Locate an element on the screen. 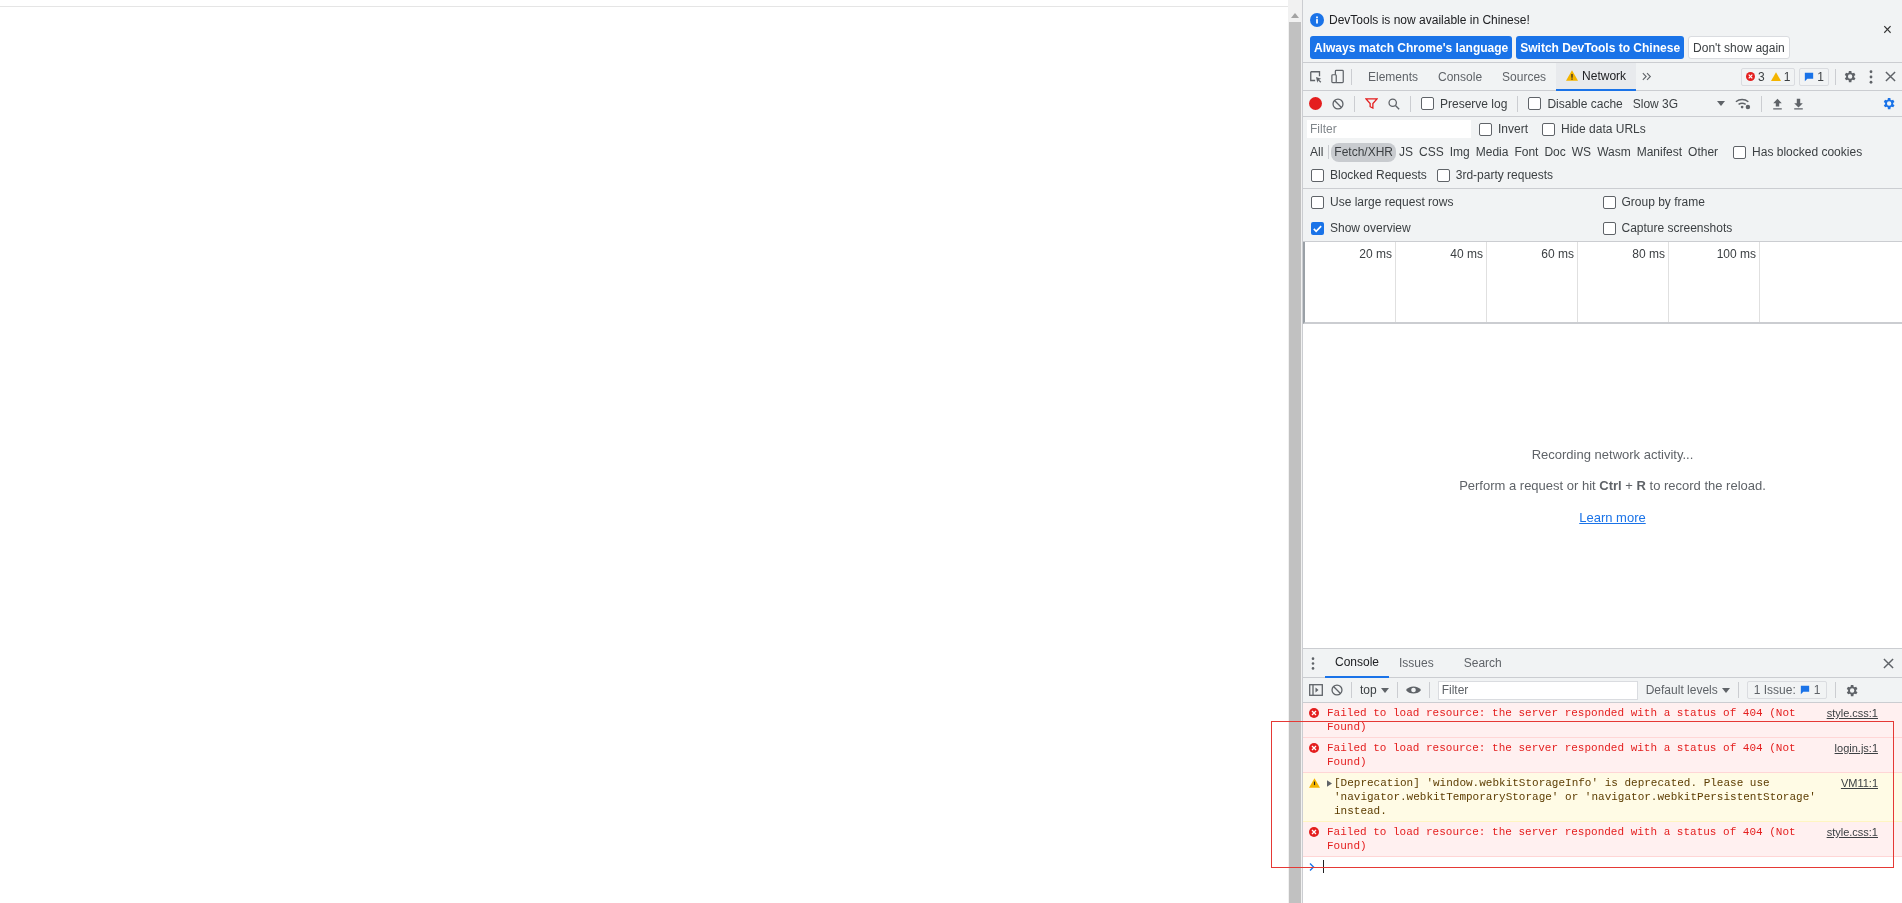  sidebar-toggle-icon is located at coordinates (1316, 690).